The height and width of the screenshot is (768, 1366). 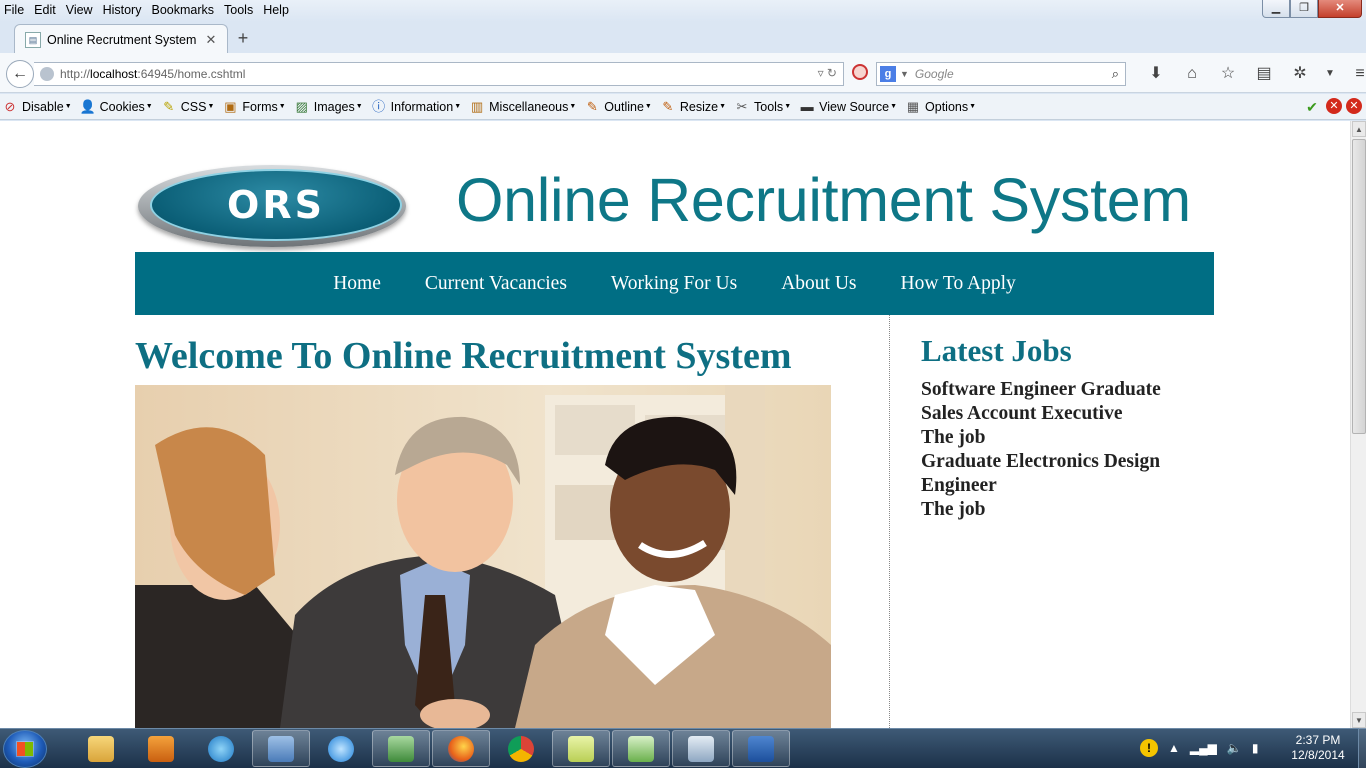 I want to click on start-button, so click(x=25, y=749).